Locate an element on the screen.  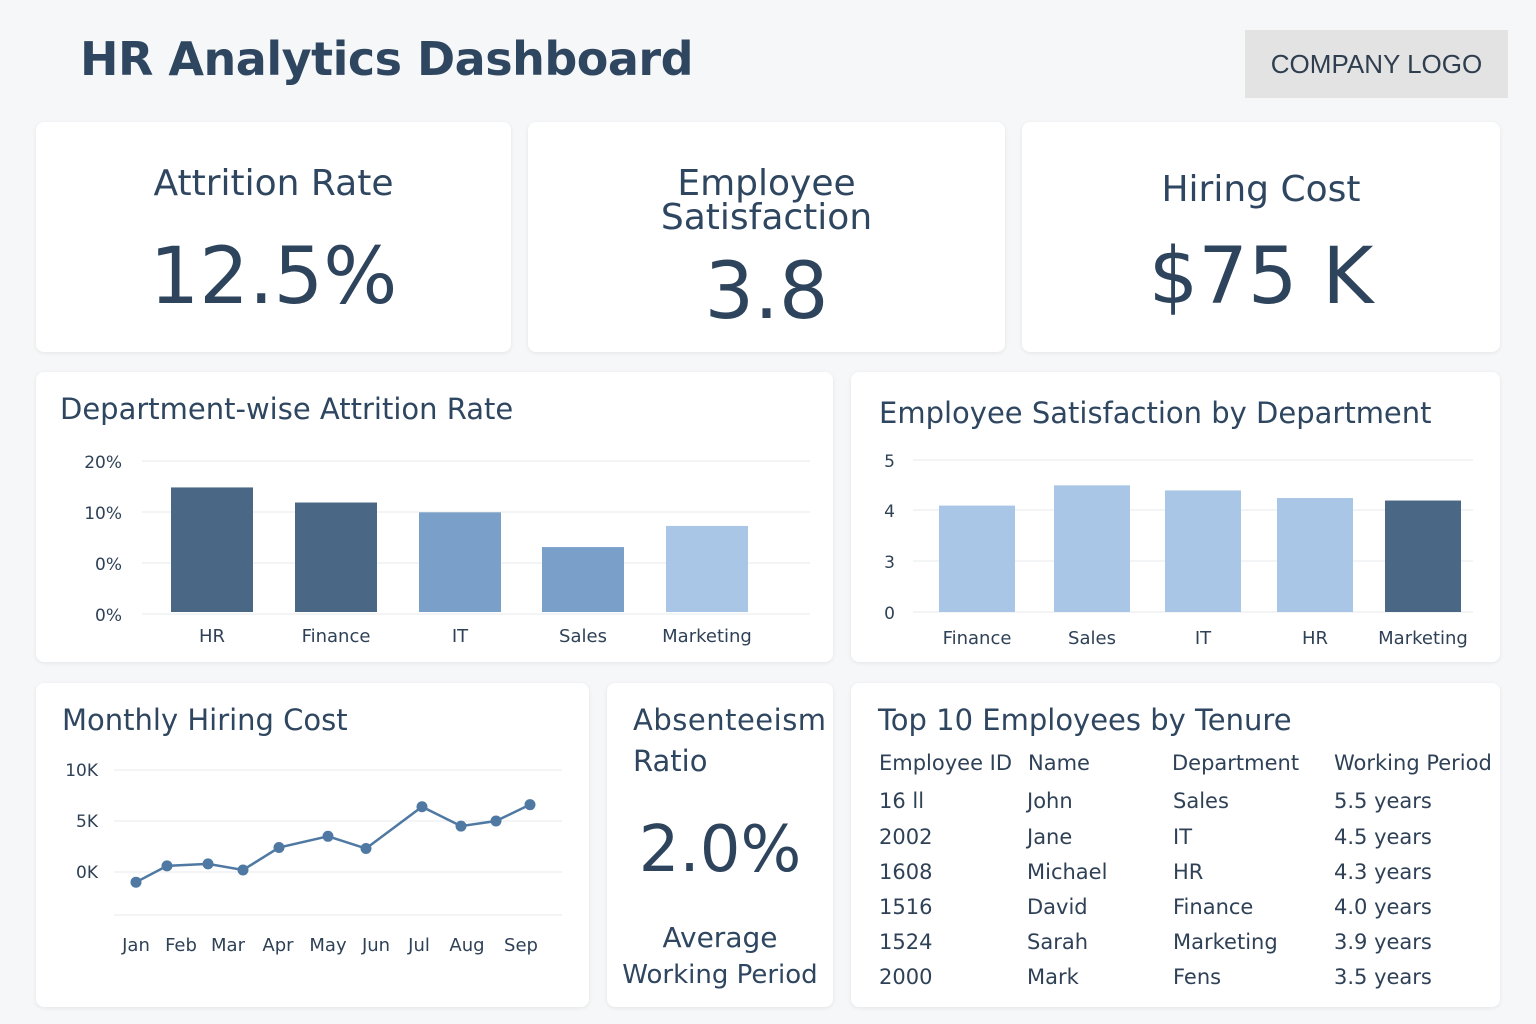
cell-department: Fens is located at coordinates (1197, 977).